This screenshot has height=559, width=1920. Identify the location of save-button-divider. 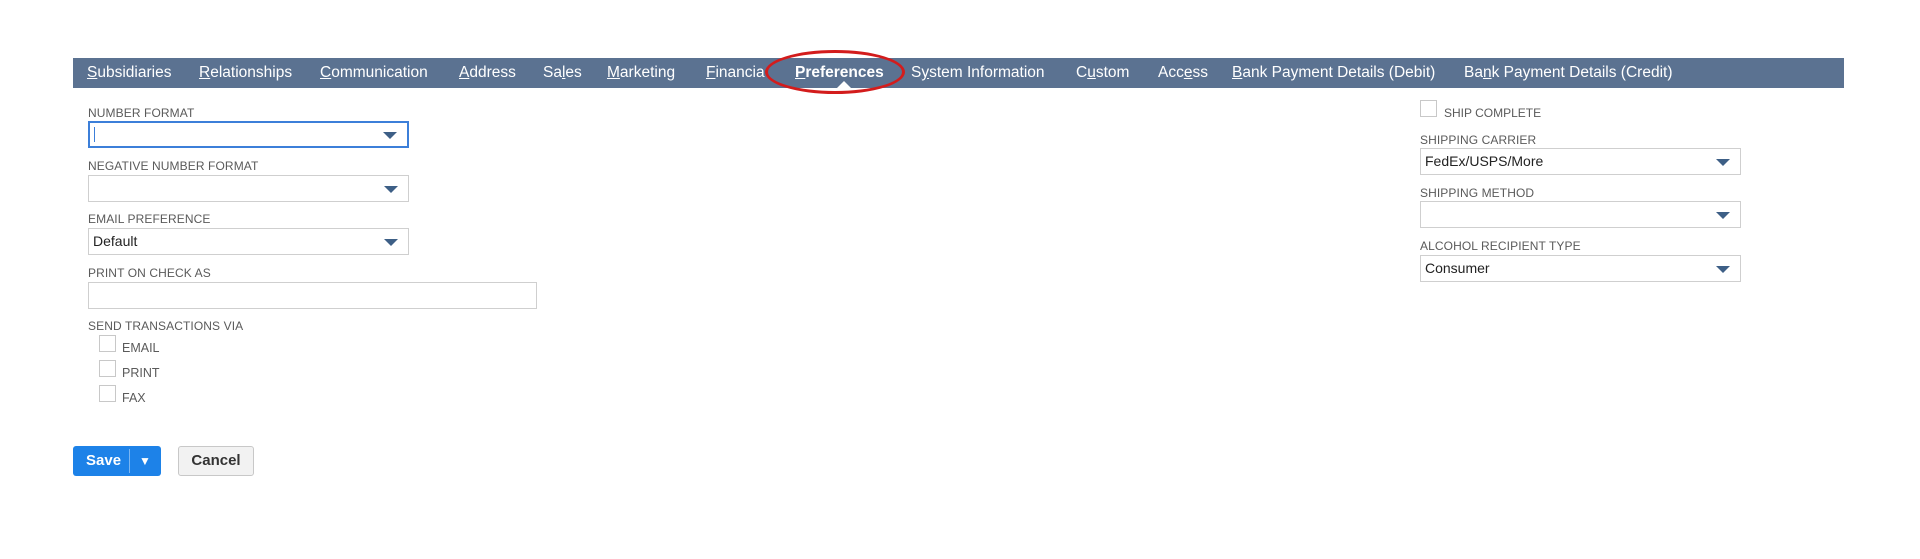
(129, 461).